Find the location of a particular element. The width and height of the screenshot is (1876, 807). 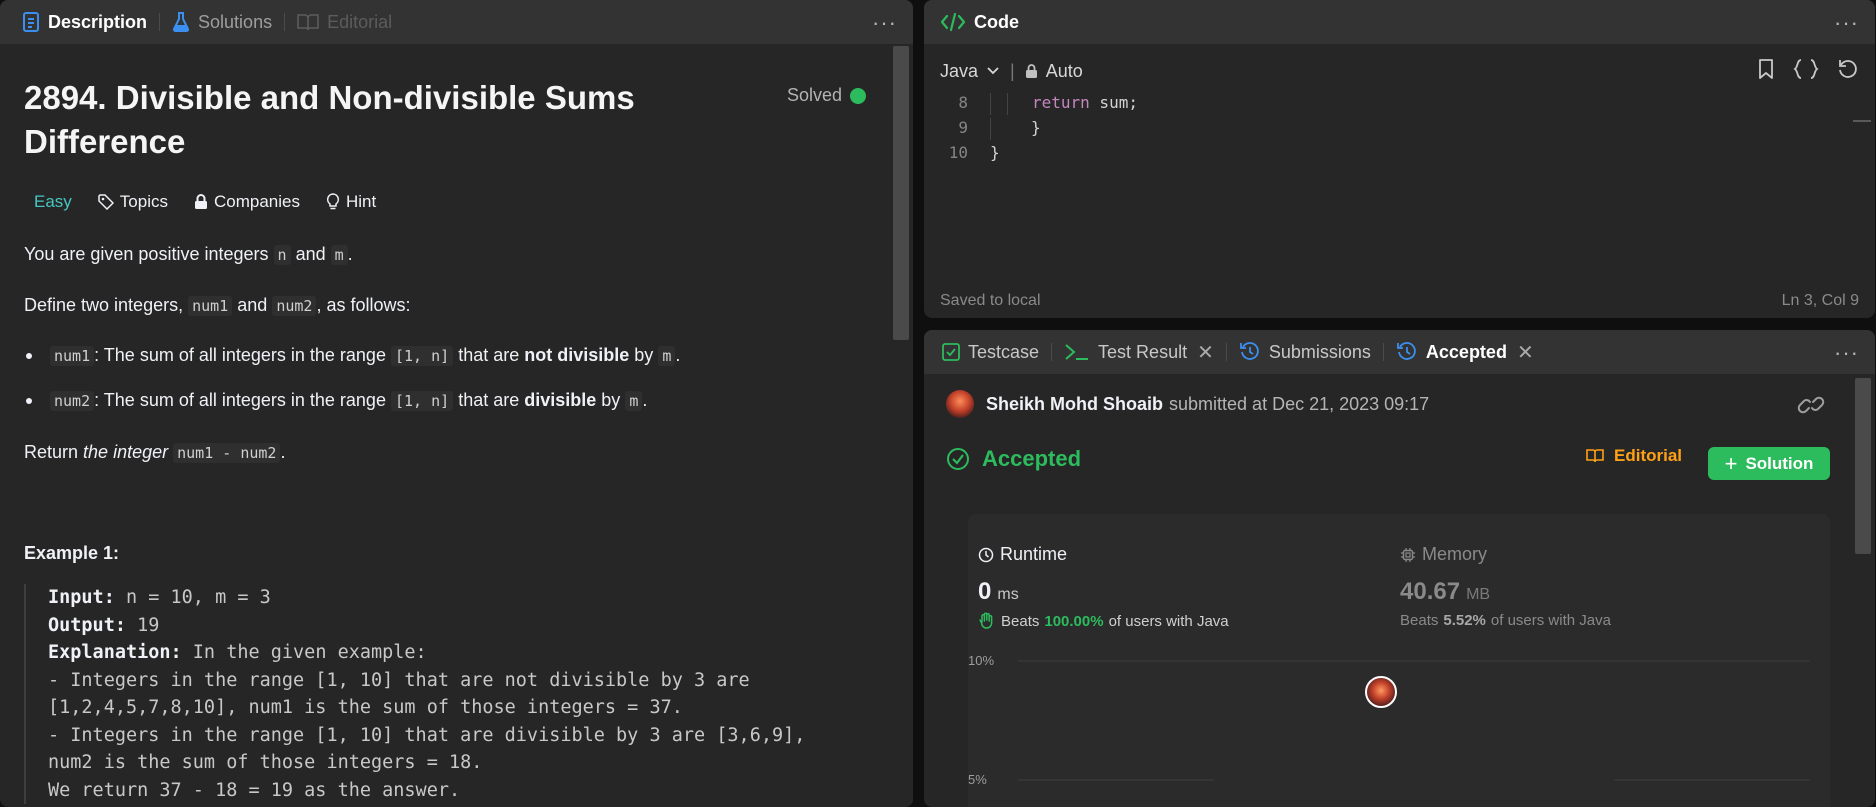

example-input-value: n = 10, m = 3 is located at coordinates (198, 597).